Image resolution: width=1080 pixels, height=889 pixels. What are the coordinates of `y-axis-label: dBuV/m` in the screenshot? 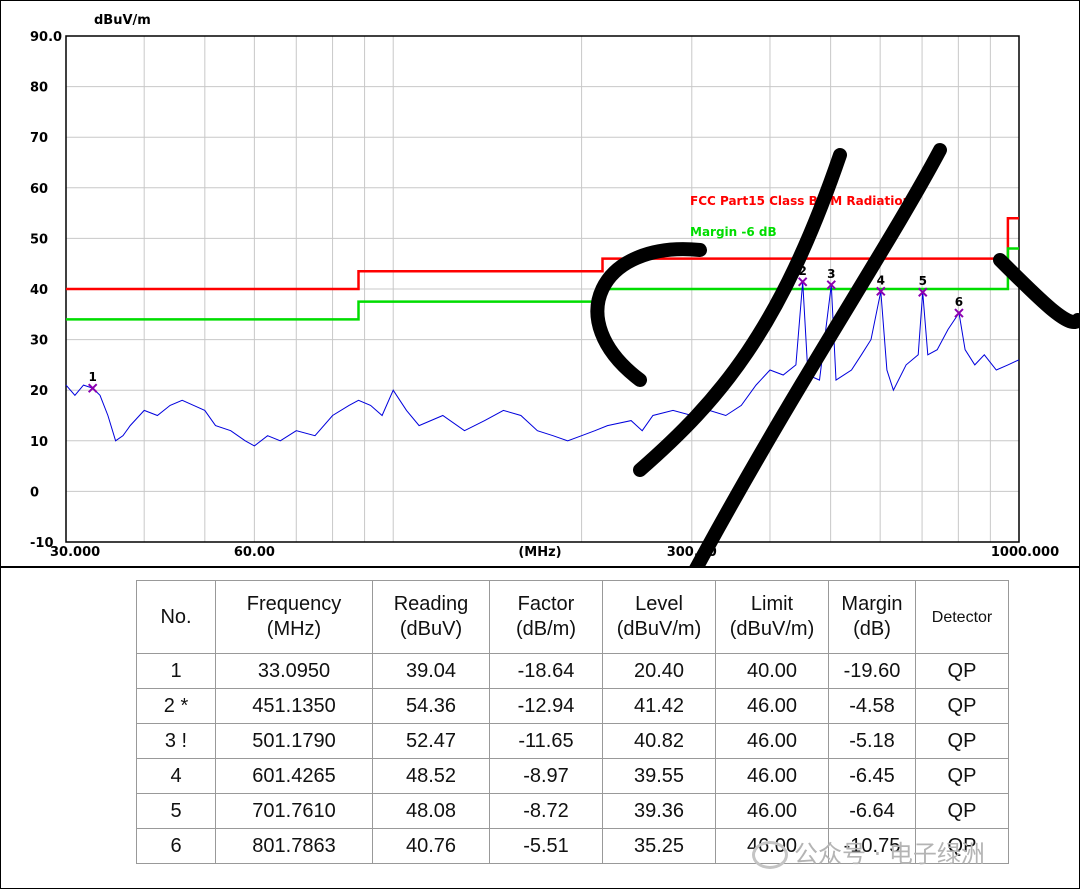 It's located at (122, 20).